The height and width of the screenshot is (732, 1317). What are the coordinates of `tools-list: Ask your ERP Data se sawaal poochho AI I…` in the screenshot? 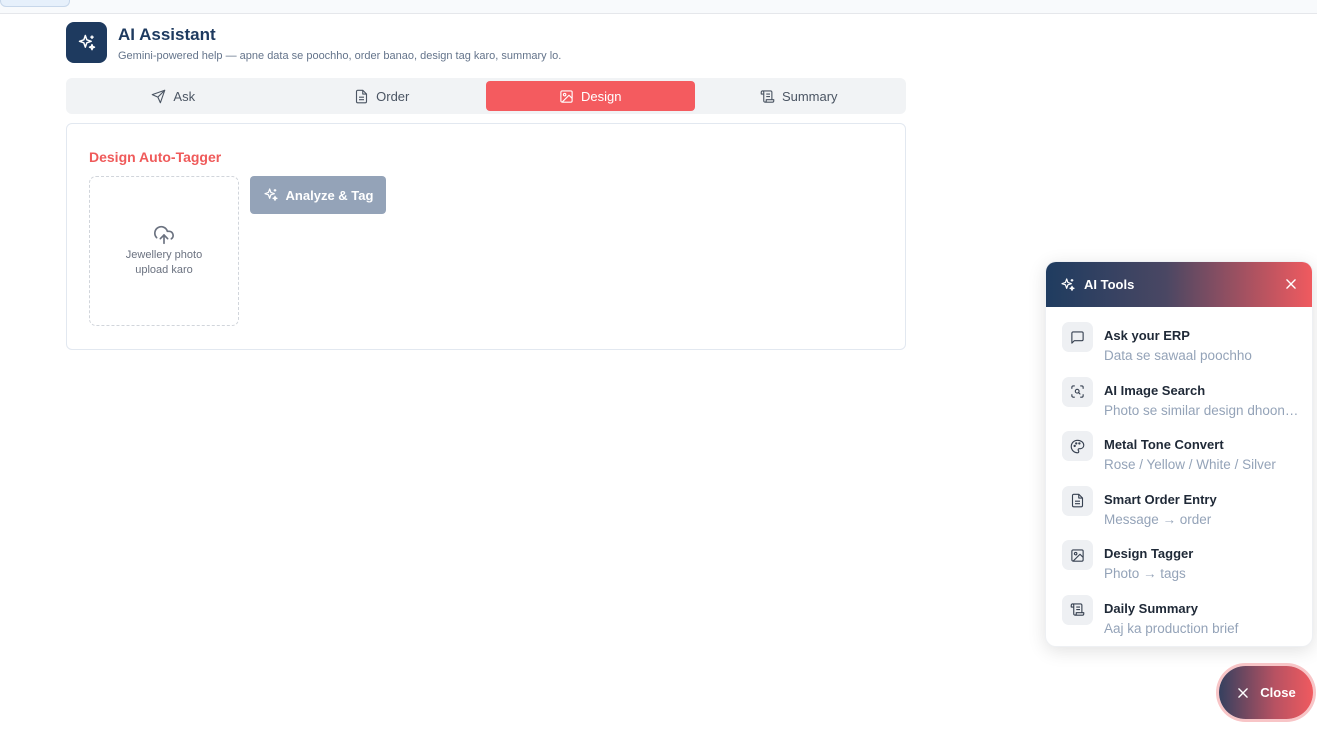 It's located at (1179, 473).